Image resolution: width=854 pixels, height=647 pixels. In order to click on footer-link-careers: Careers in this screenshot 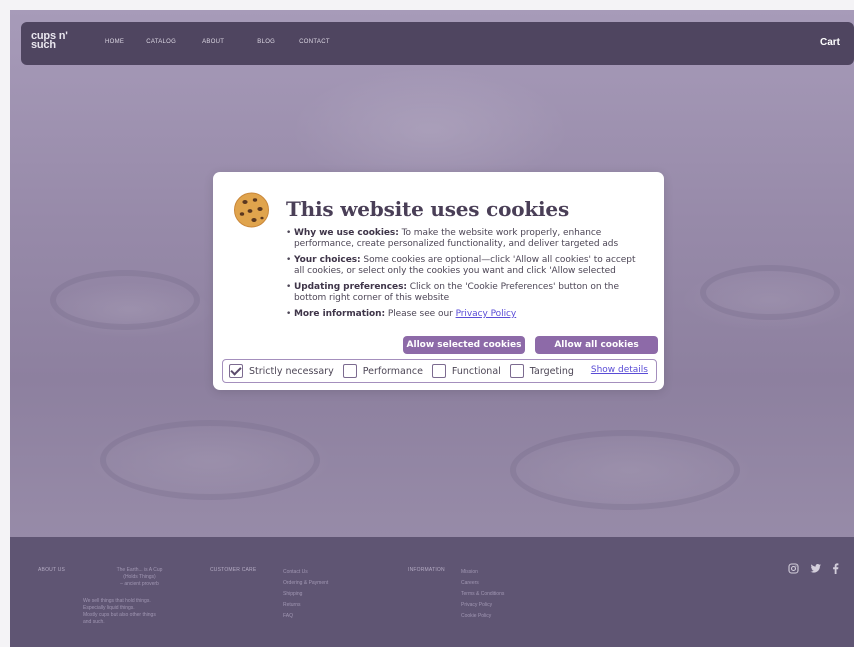, I will do `click(482, 583)`.